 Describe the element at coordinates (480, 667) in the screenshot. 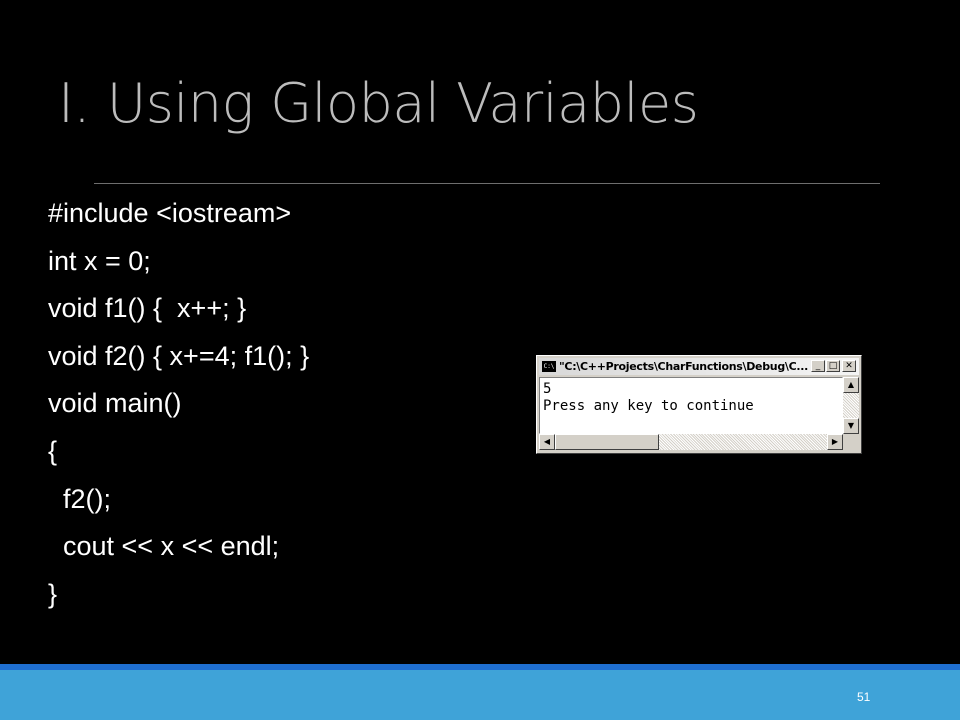

I see `footer-accent-stripe` at that location.